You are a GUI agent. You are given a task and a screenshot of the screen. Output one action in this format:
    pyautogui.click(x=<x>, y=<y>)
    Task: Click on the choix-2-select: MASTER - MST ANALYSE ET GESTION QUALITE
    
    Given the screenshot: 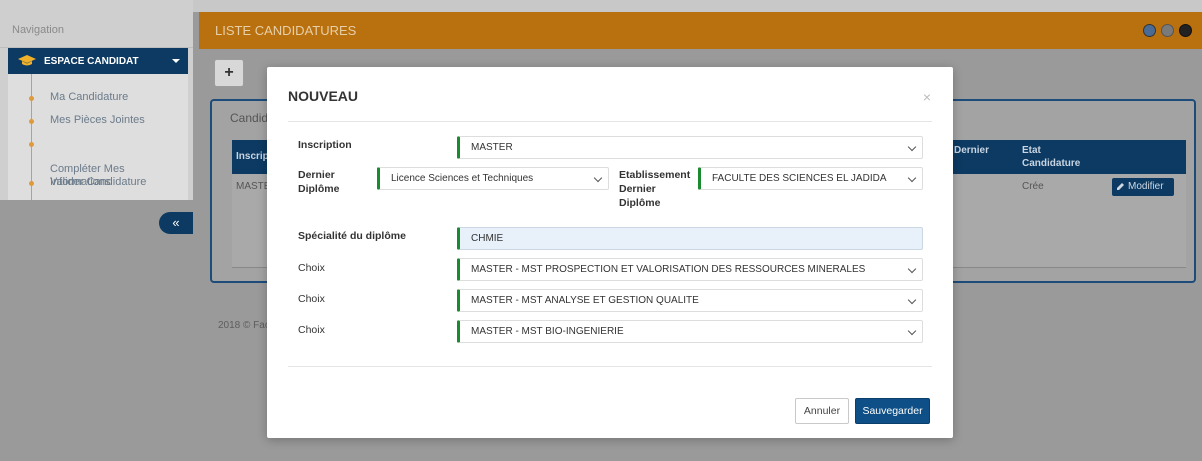 What is the action you would take?
    pyautogui.click(x=690, y=300)
    